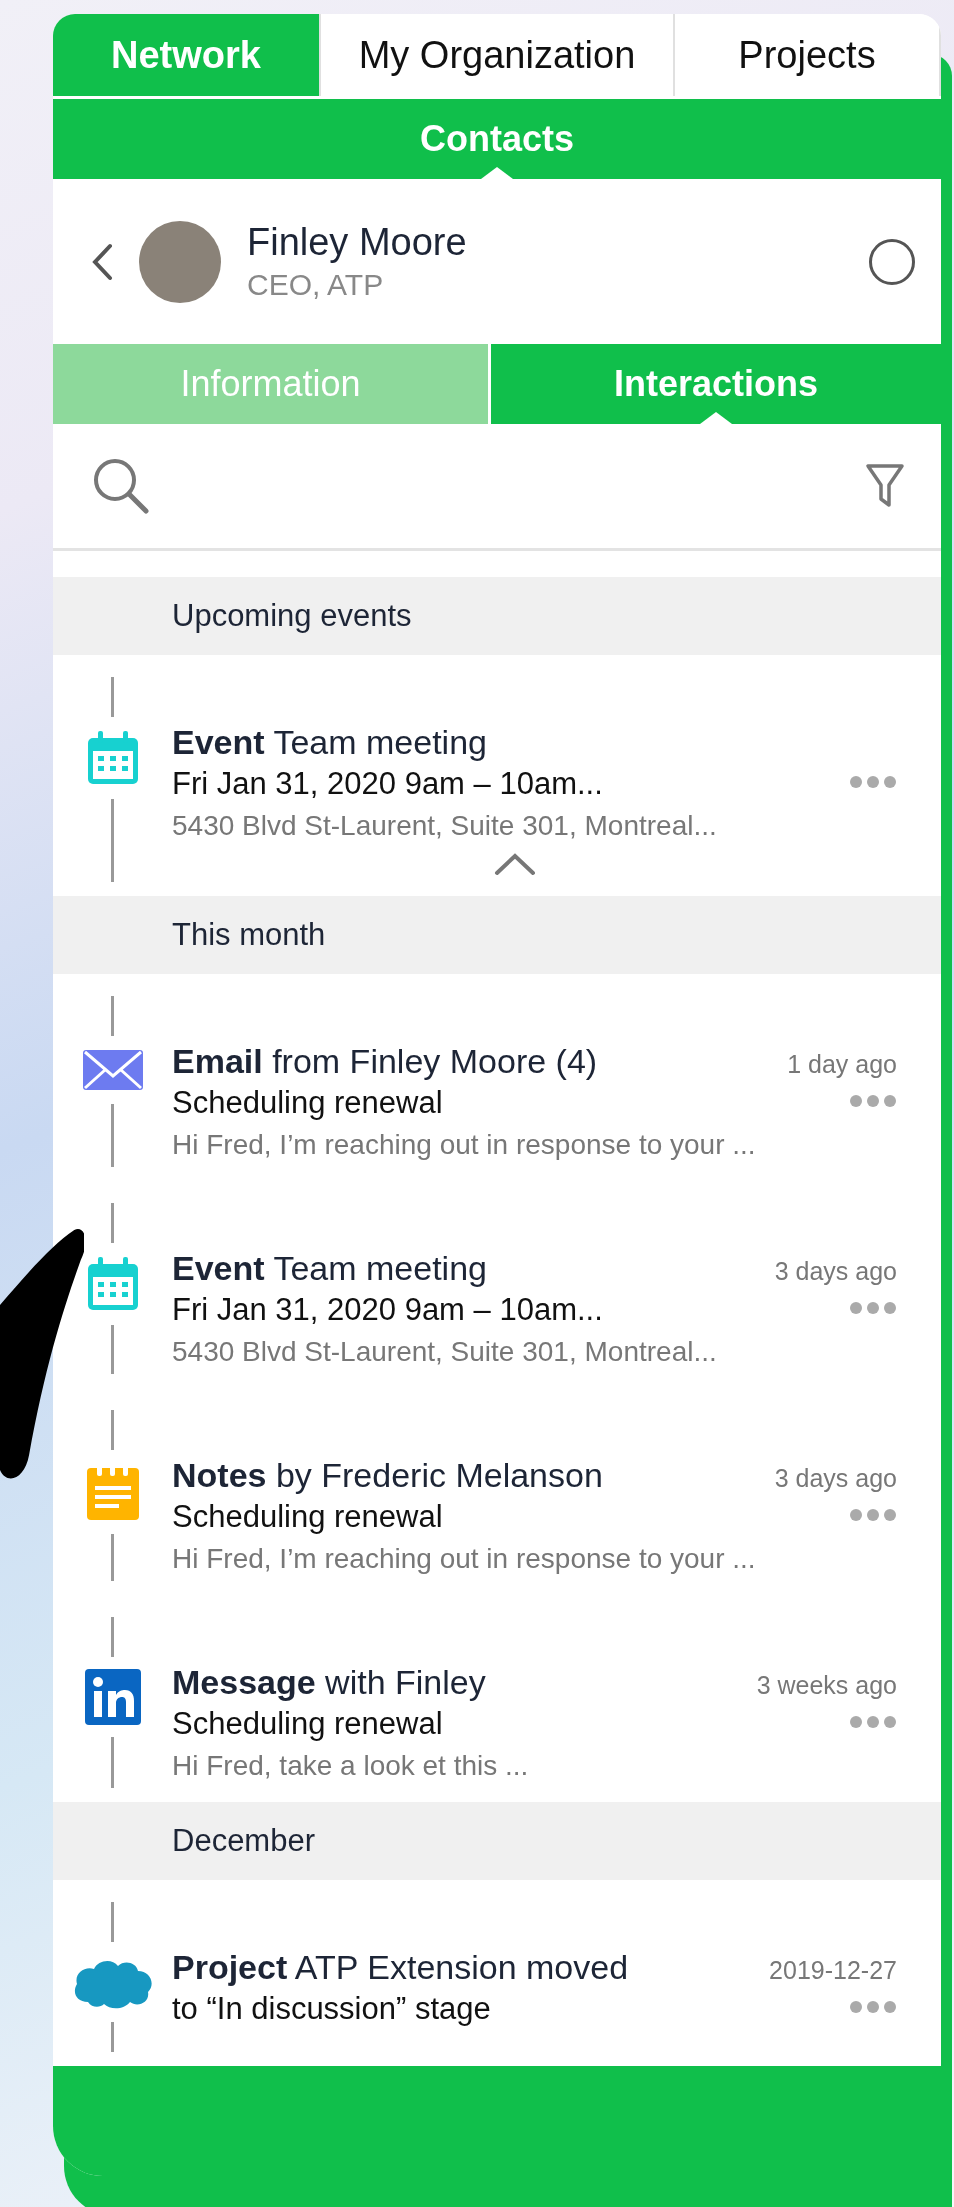 Image resolution: width=954 pixels, height=2207 pixels. I want to click on envelope-icon, so click(112, 1070).